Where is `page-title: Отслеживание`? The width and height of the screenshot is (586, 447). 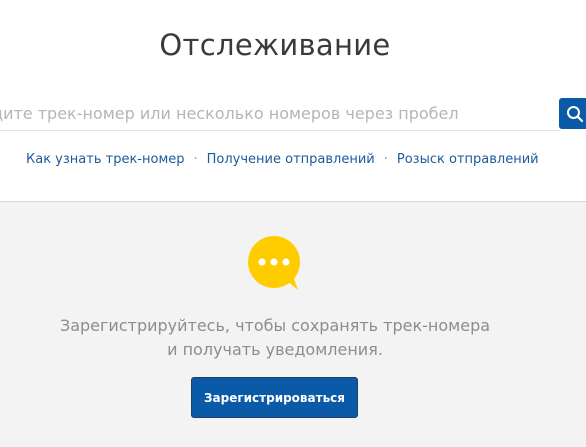 page-title: Отслеживание is located at coordinates (275, 45).